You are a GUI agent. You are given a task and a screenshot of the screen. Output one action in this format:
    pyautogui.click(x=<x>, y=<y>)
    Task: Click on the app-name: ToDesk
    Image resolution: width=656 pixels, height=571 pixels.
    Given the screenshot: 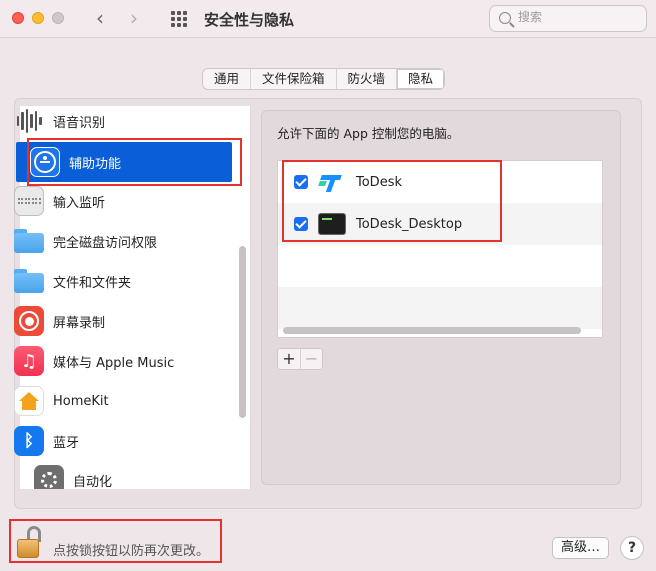 What is the action you would take?
    pyautogui.click(x=379, y=182)
    